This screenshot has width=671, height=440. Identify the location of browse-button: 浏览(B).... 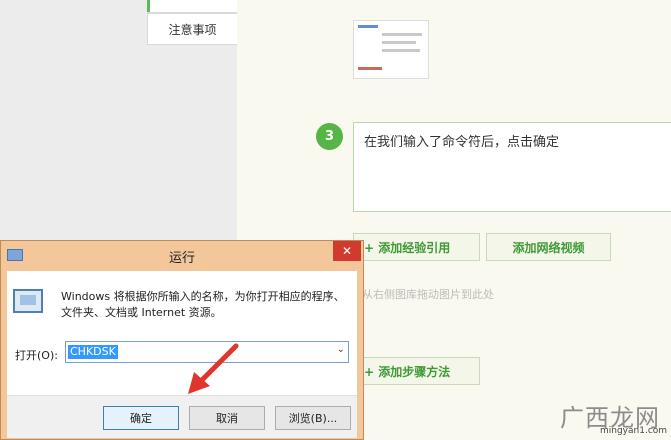
(313, 418).